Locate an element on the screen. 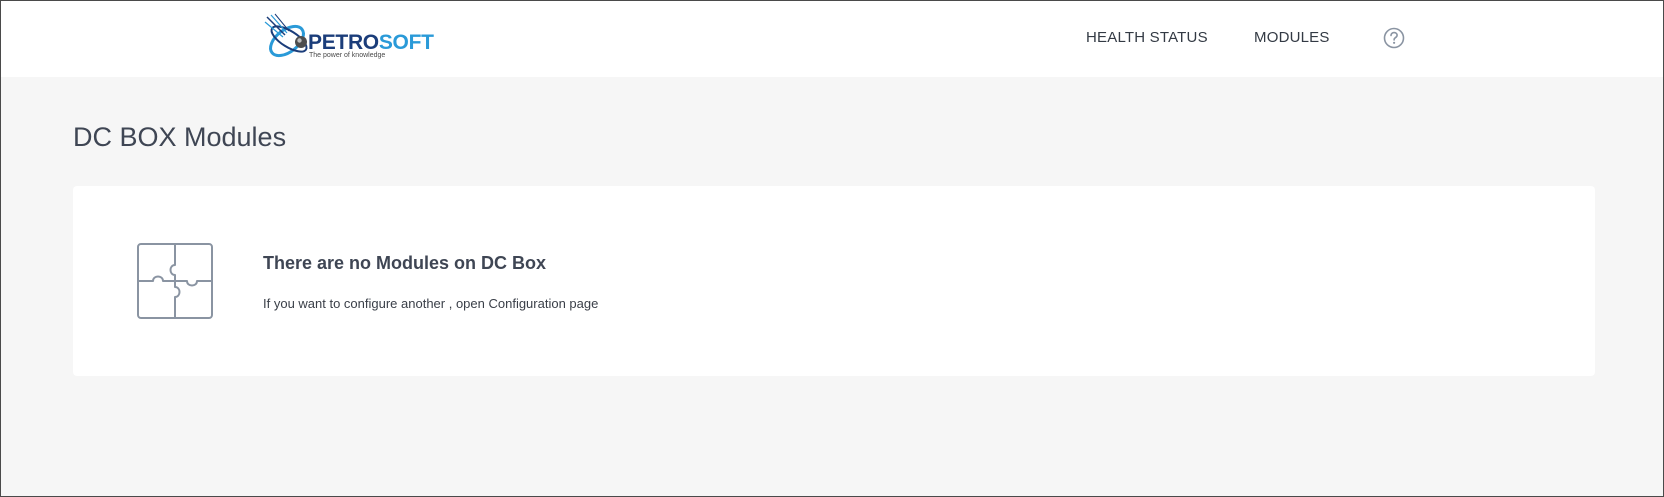 The height and width of the screenshot is (497, 1664). petrosoft-logo: PETROSOFT The power of knowledge is located at coordinates (358, 39).